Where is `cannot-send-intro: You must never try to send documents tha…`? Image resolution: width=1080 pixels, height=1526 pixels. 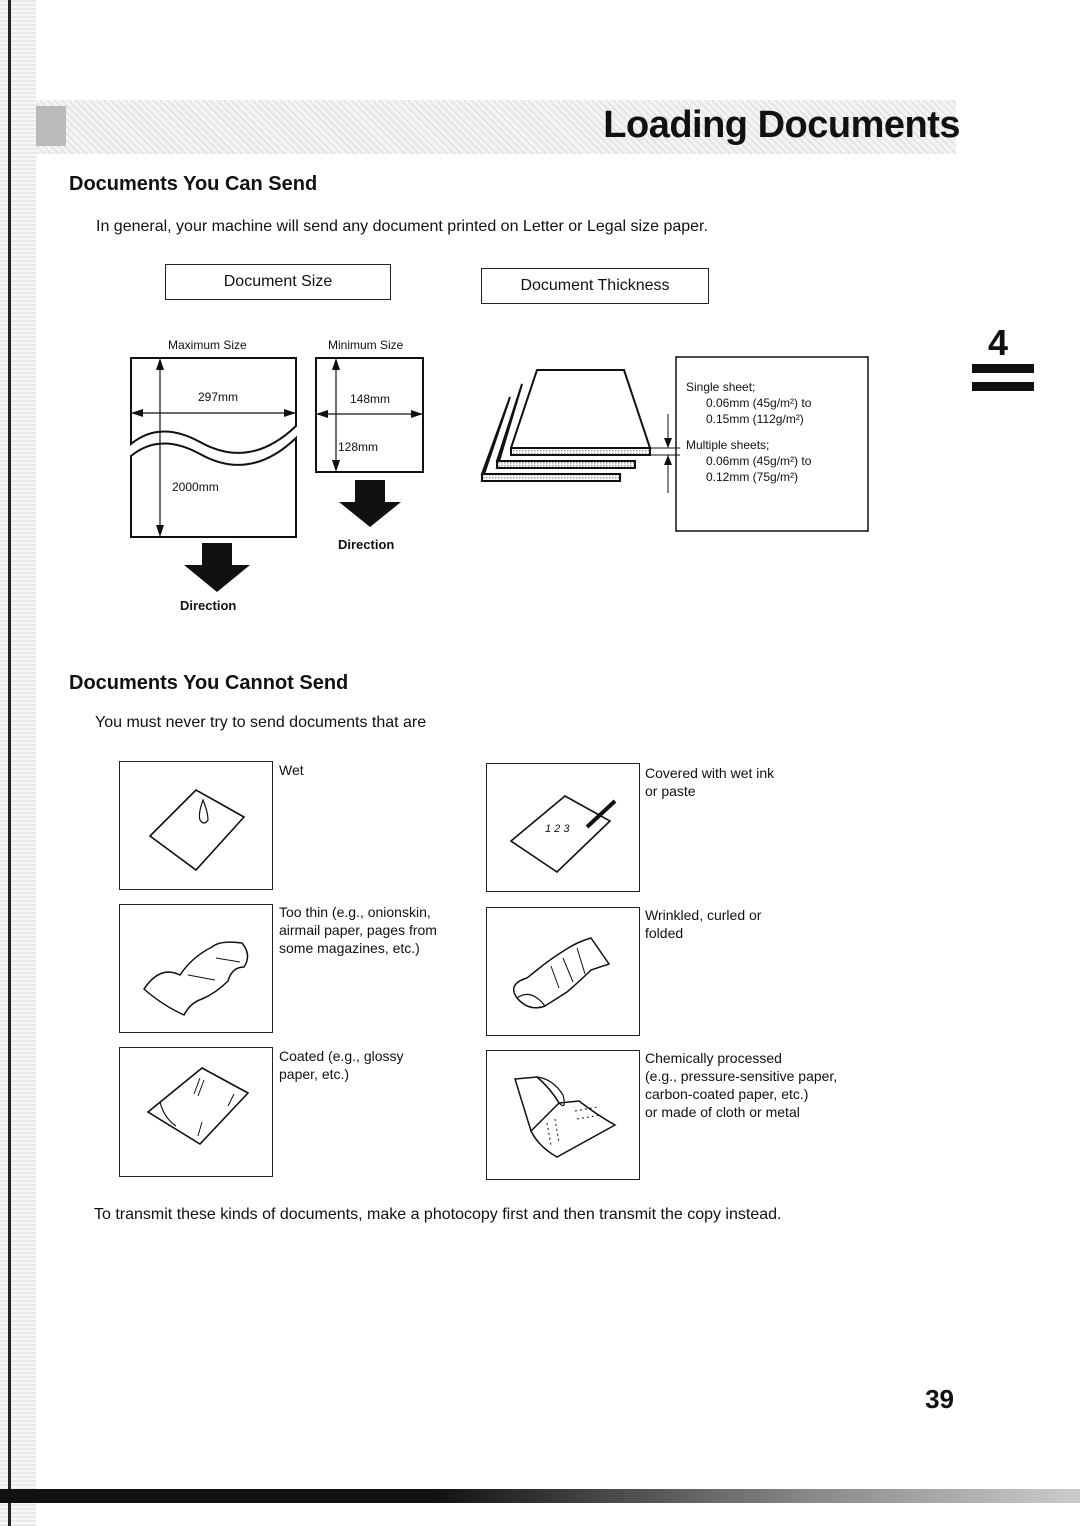 cannot-send-intro: You must never try to send documents tha… is located at coordinates (261, 722).